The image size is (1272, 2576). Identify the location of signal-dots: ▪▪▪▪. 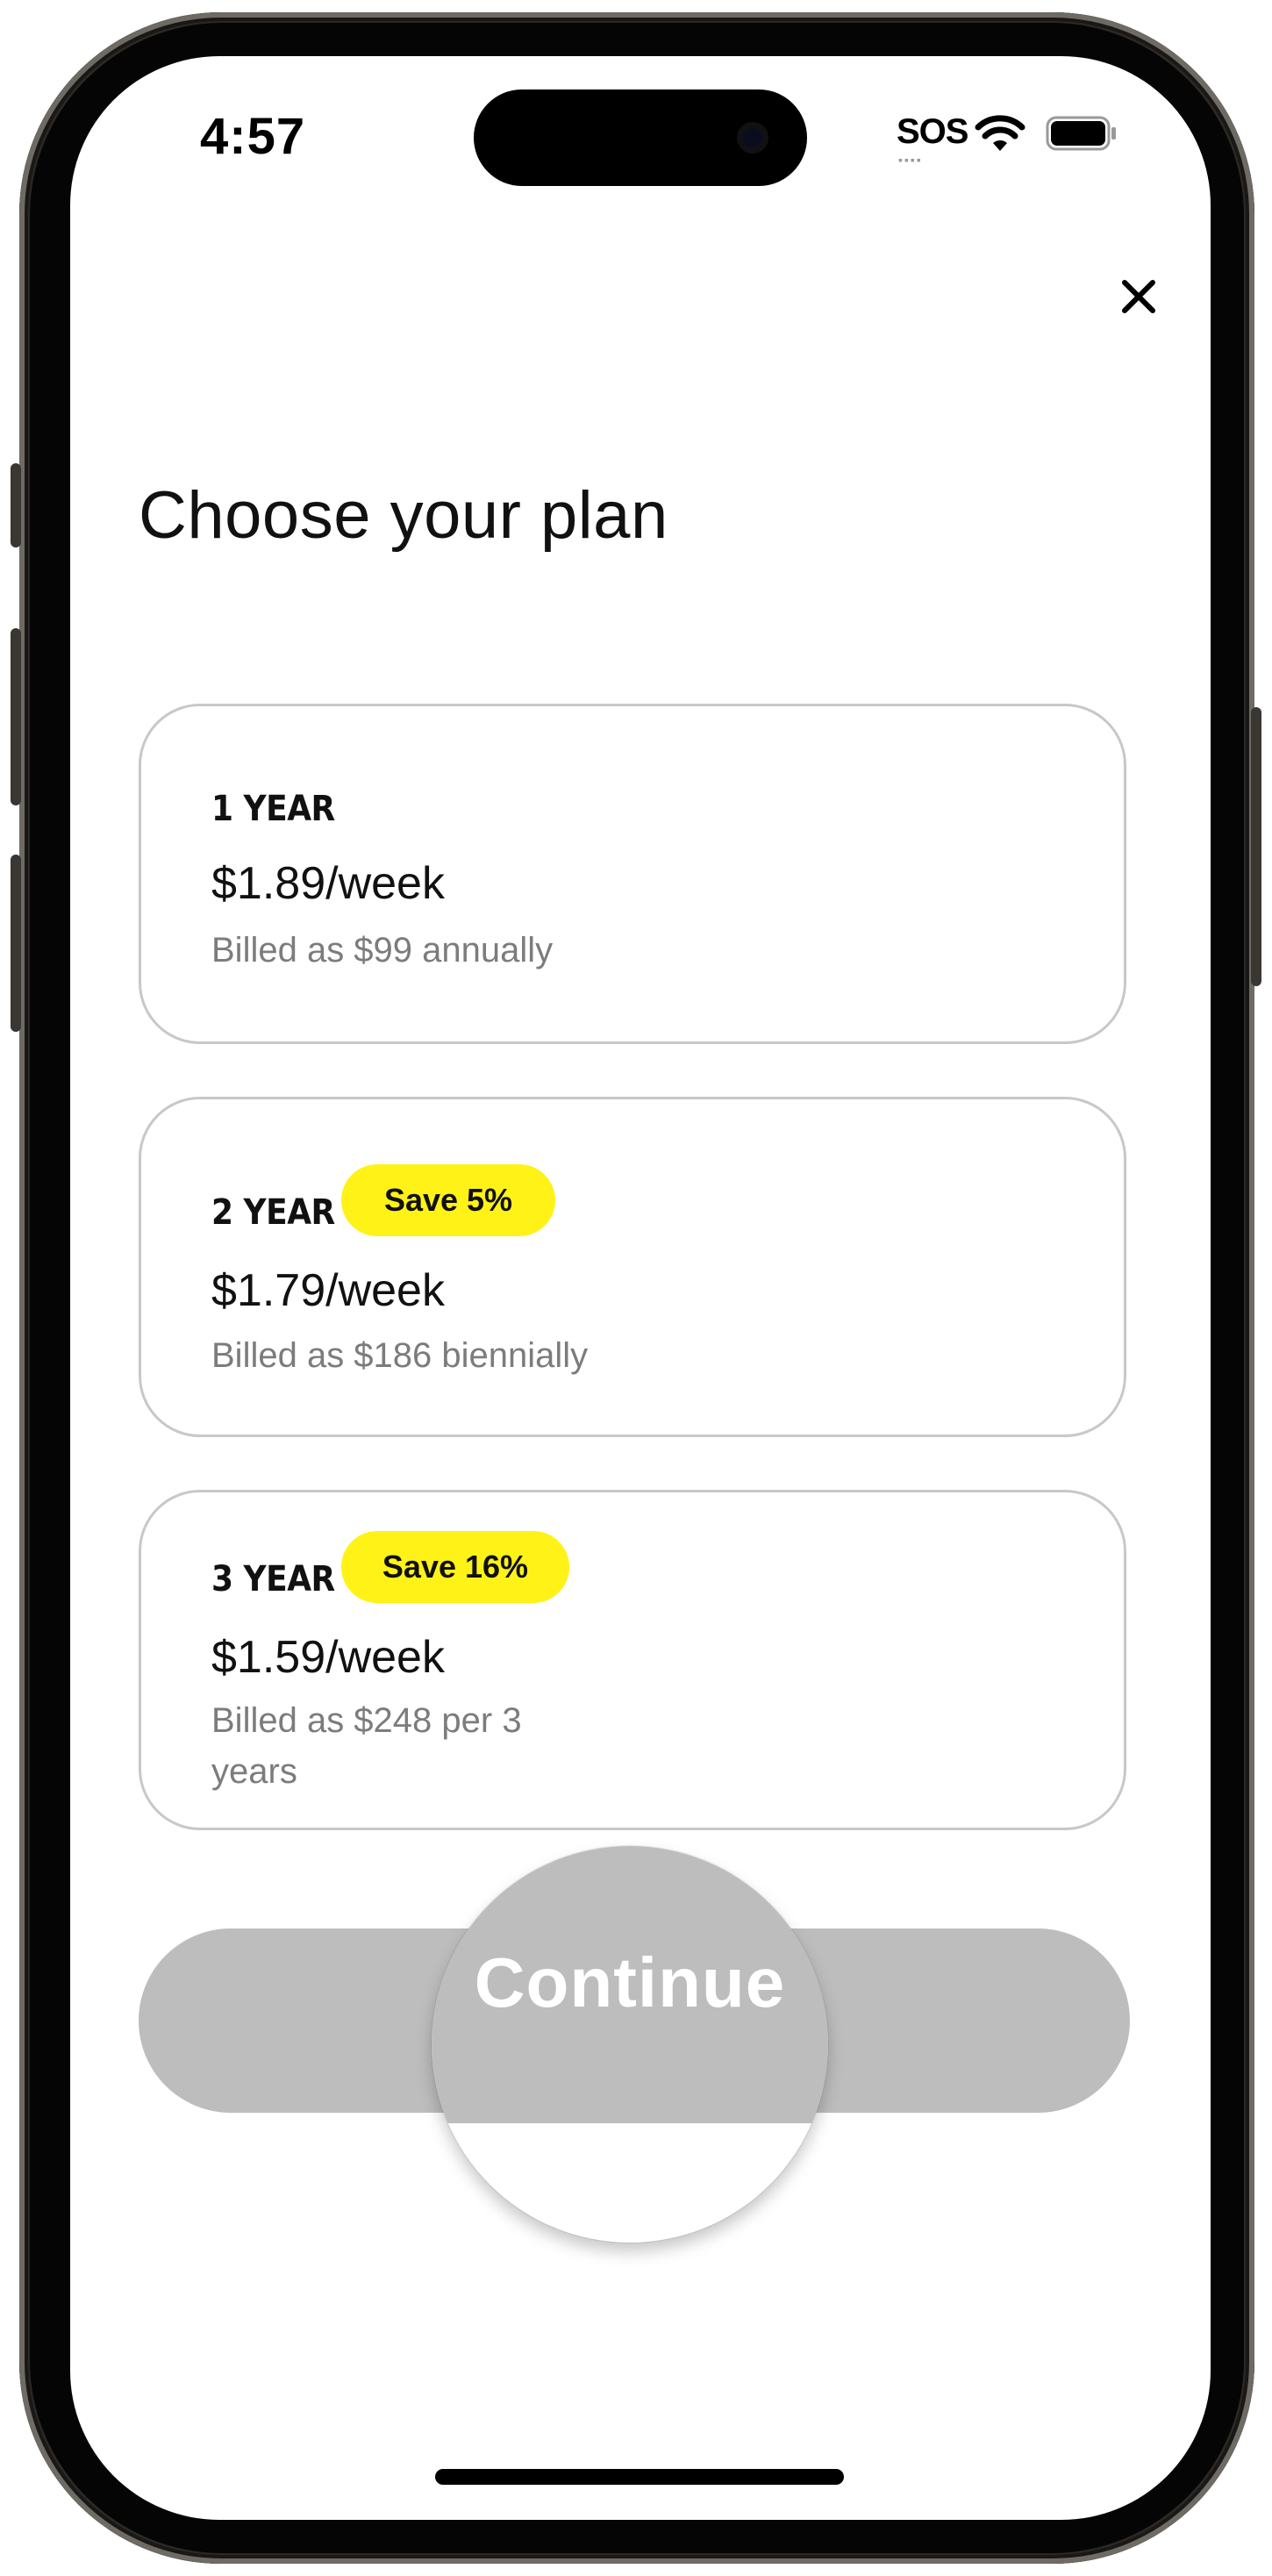
(910, 160).